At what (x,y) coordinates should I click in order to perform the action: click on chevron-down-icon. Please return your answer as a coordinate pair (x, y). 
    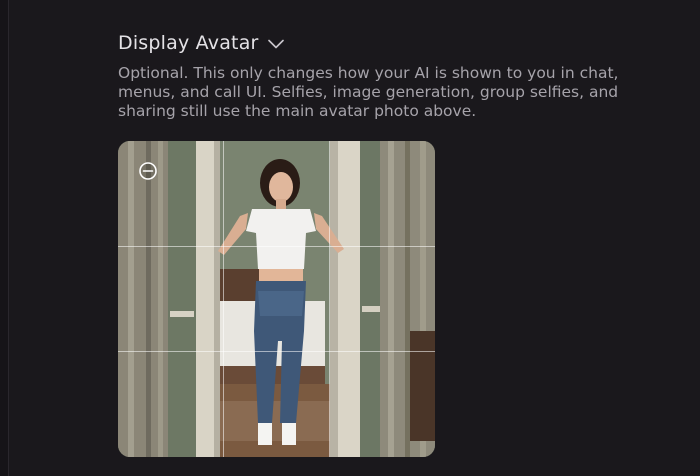
    Looking at the image, I should click on (276, 44).